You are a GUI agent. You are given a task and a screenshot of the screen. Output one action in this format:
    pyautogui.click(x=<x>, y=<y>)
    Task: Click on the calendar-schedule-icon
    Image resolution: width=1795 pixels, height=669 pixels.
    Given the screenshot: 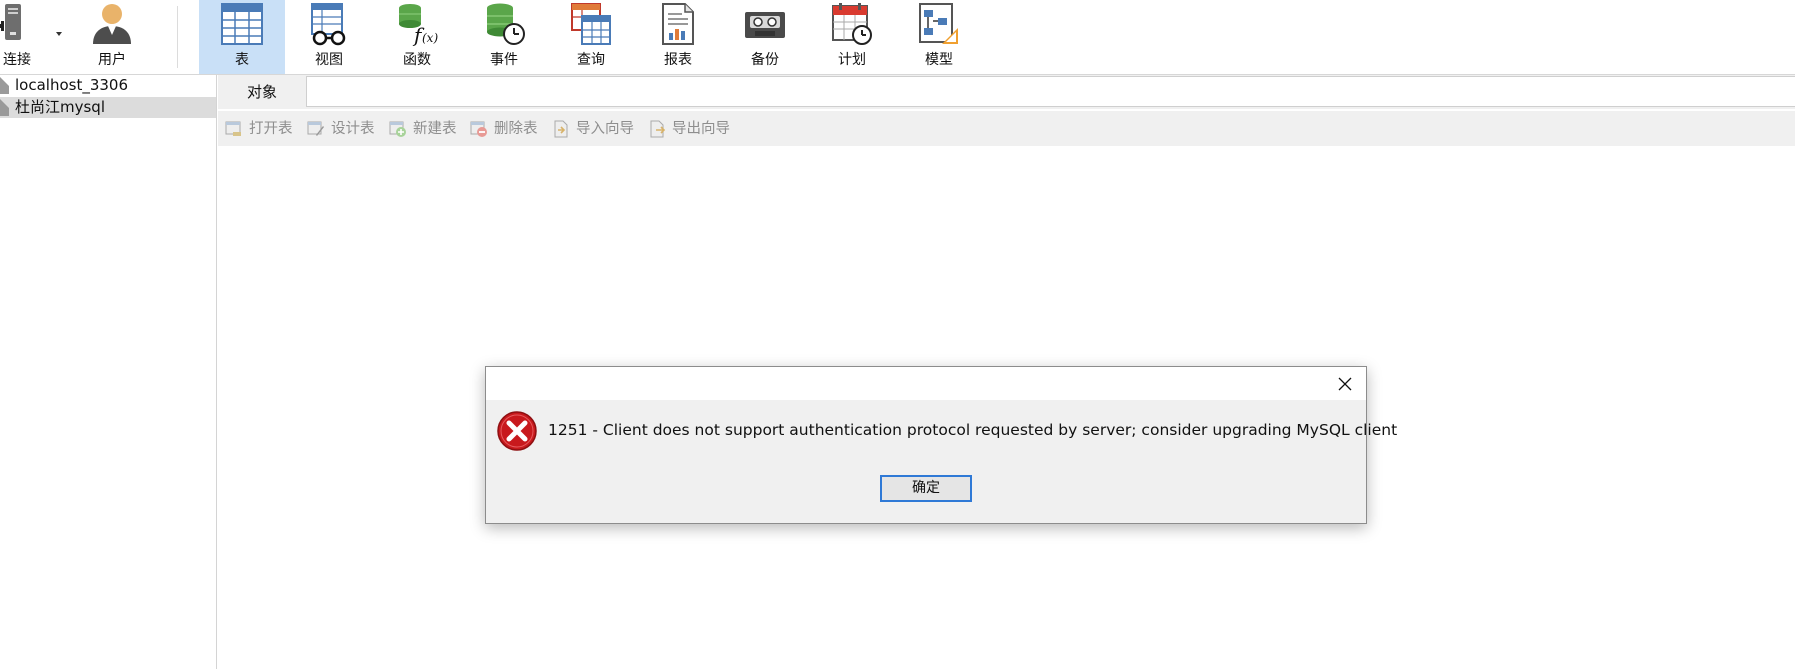 What is the action you would take?
    pyautogui.click(x=852, y=24)
    